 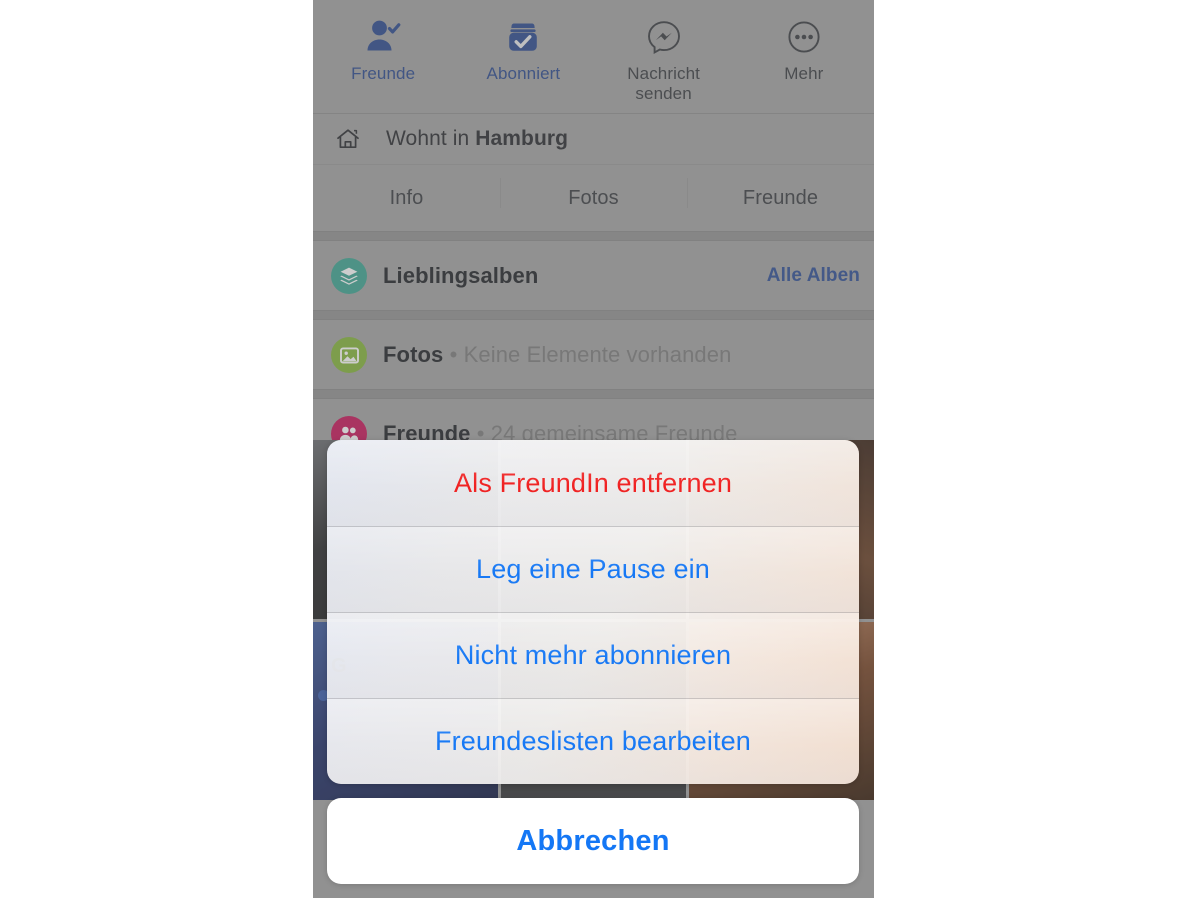 I want to click on tab-info: Info, so click(x=406, y=198).